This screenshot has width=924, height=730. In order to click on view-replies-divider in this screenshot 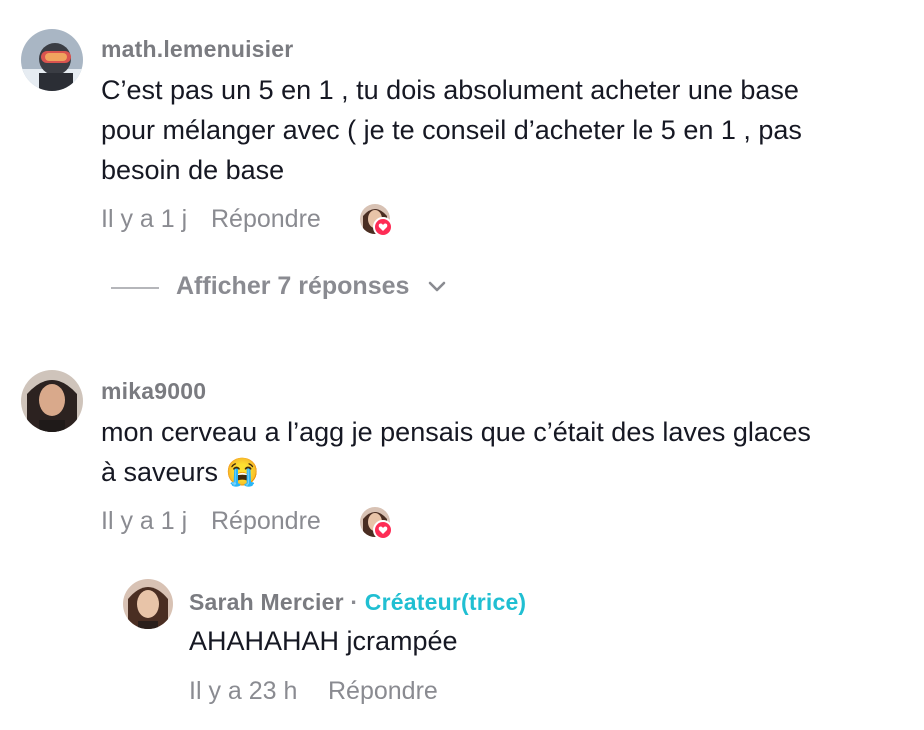, I will do `click(135, 288)`.